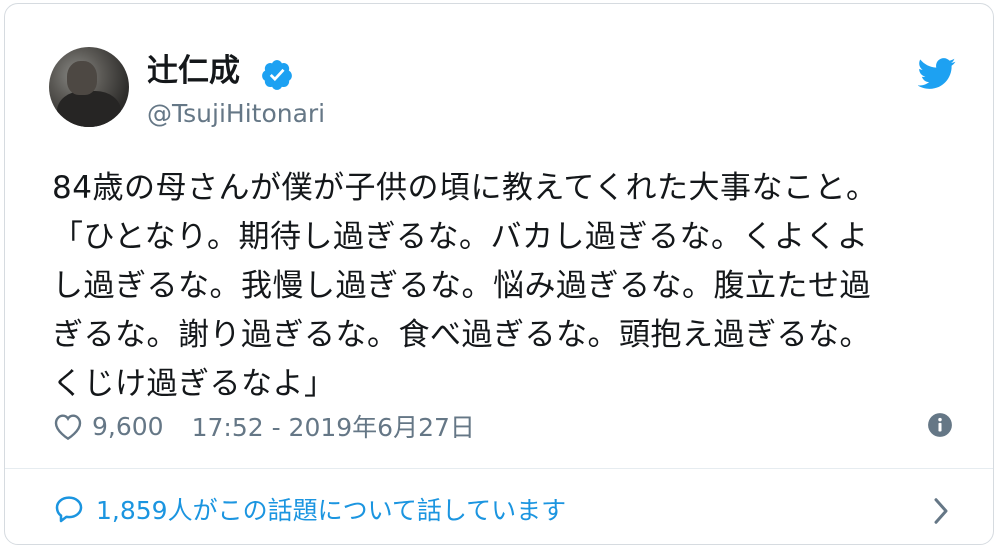 This screenshot has width=1000, height=550. I want to click on tweet-timestamp: 17:52 - 2019年6月27日, so click(333, 426).